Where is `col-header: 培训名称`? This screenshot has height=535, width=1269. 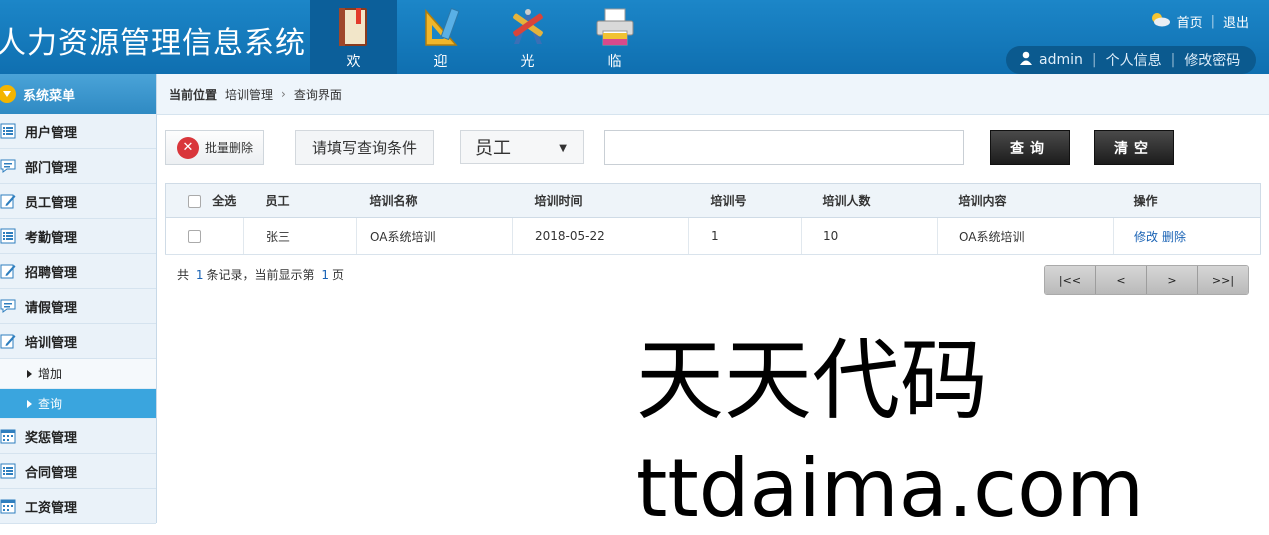
col-header: 培训名称 is located at coordinates (434, 200).